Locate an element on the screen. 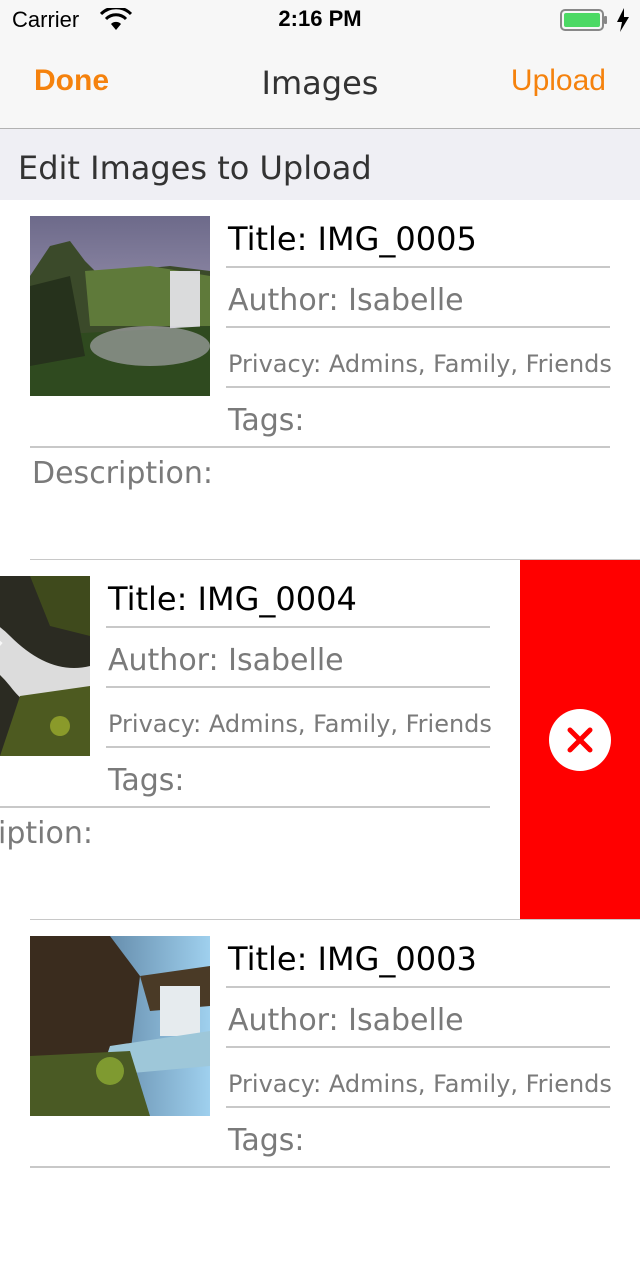 The image size is (640, 1280). delete-action is located at coordinates (580, 740).